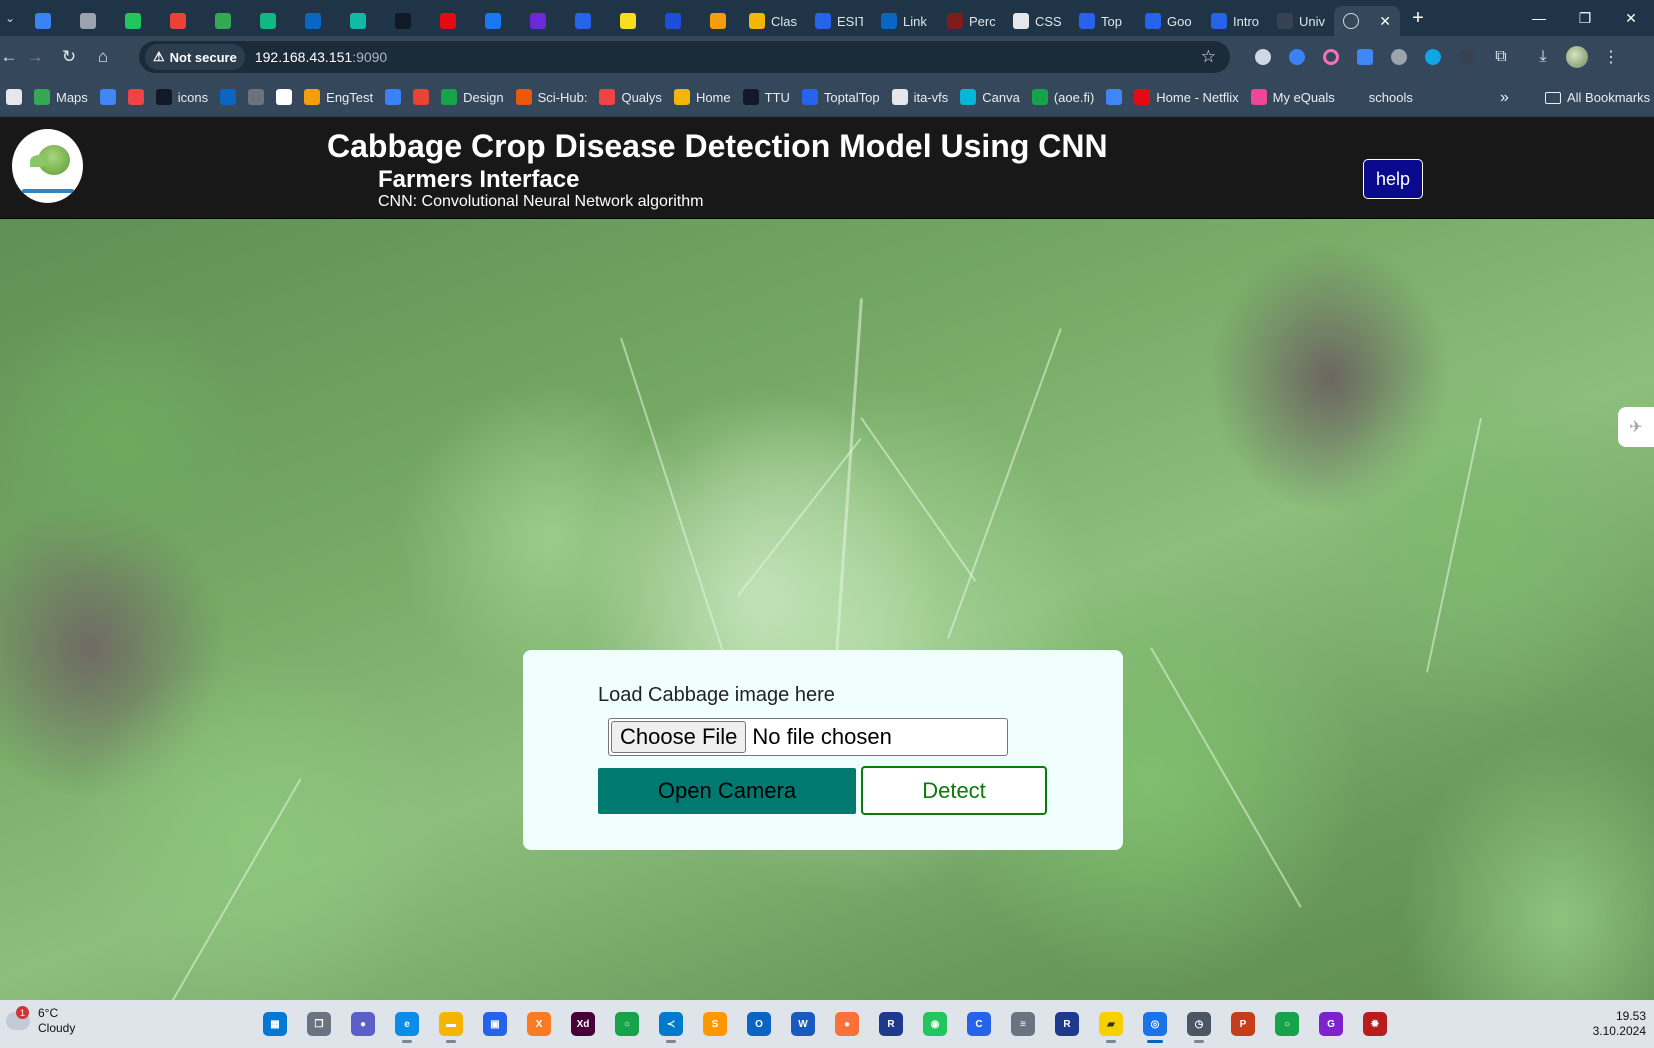 This screenshot has width=1654, height=1048. What do you see at coordinates (990, 97) in the screenshot?
I see `bookmark-18: Canva` at bounding box center [990, 97].